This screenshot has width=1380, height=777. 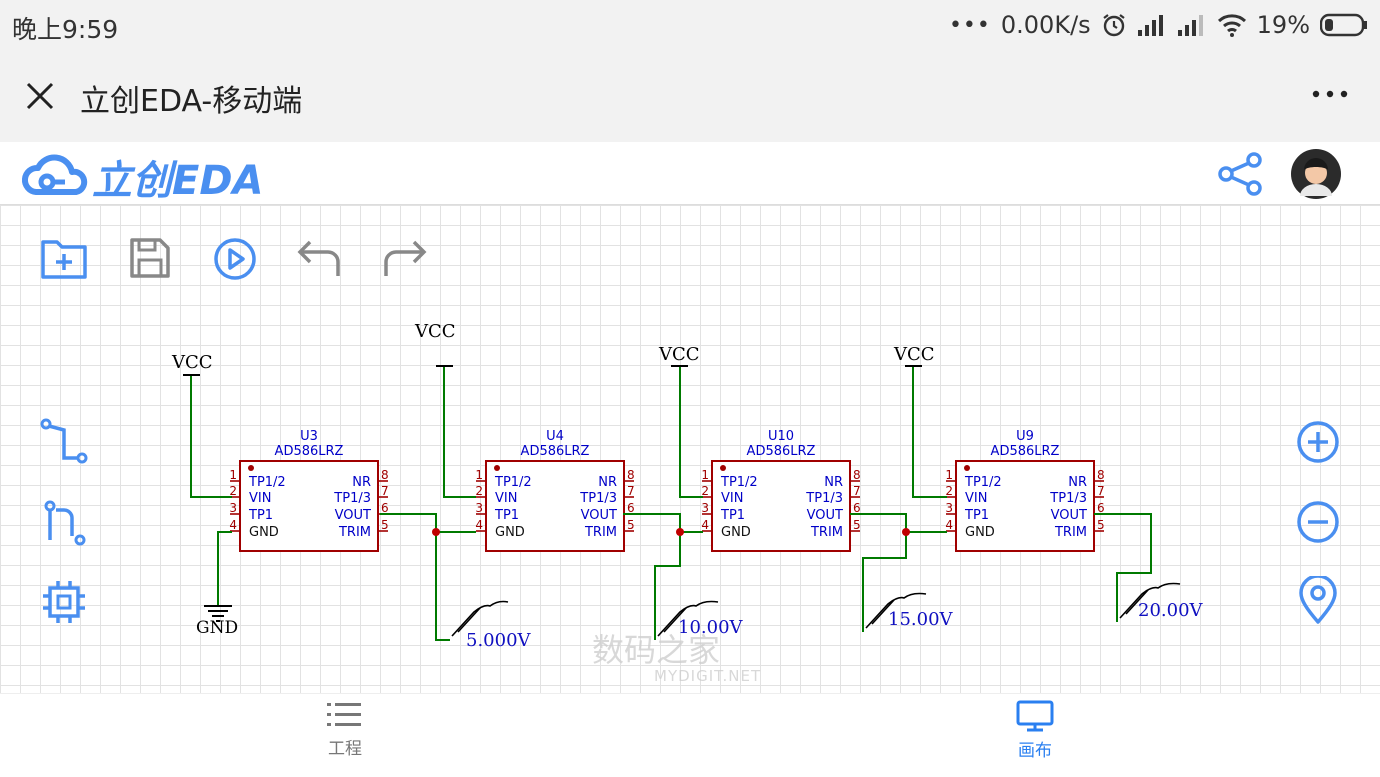 What do you see at coordinates (1171, 610) in the screenshot?
I see `probe-value: 20.00V` at bounding box center [1171, 610].